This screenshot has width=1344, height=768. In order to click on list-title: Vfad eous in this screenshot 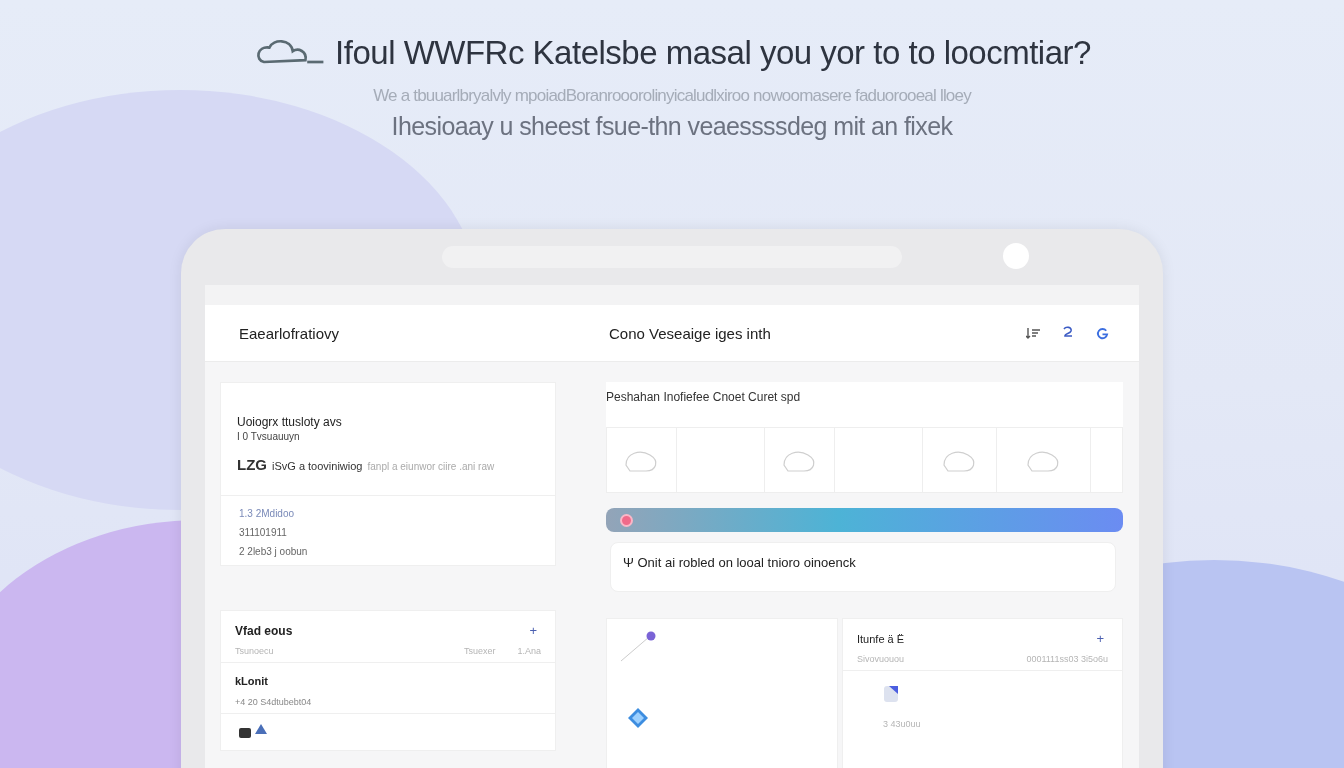, I will do `click(264, 630)`.